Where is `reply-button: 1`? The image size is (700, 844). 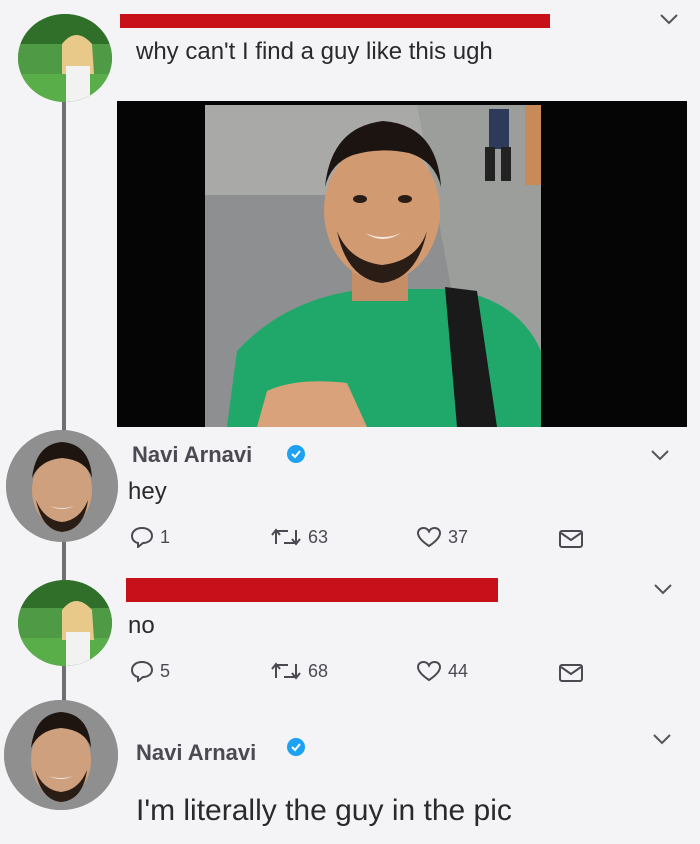
reply-button: 1 is located at coordinates (150, 537).